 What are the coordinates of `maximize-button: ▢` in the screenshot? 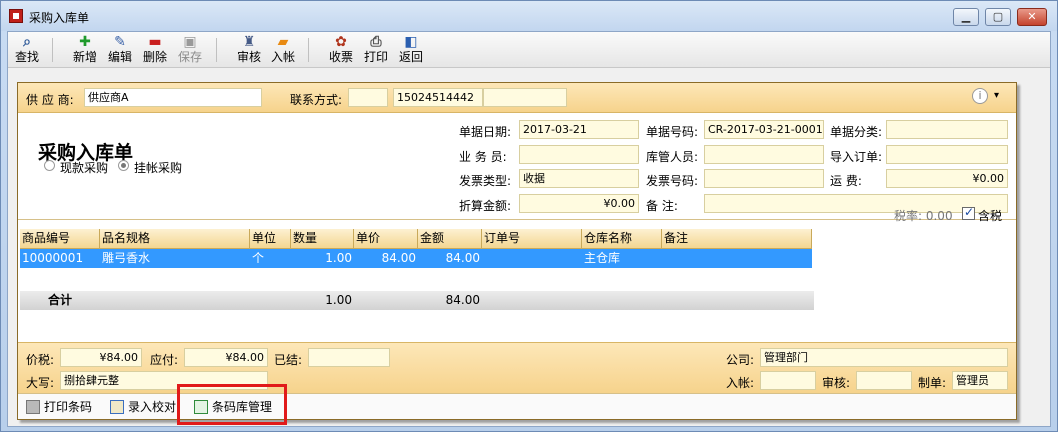 It's located at (998, 17).